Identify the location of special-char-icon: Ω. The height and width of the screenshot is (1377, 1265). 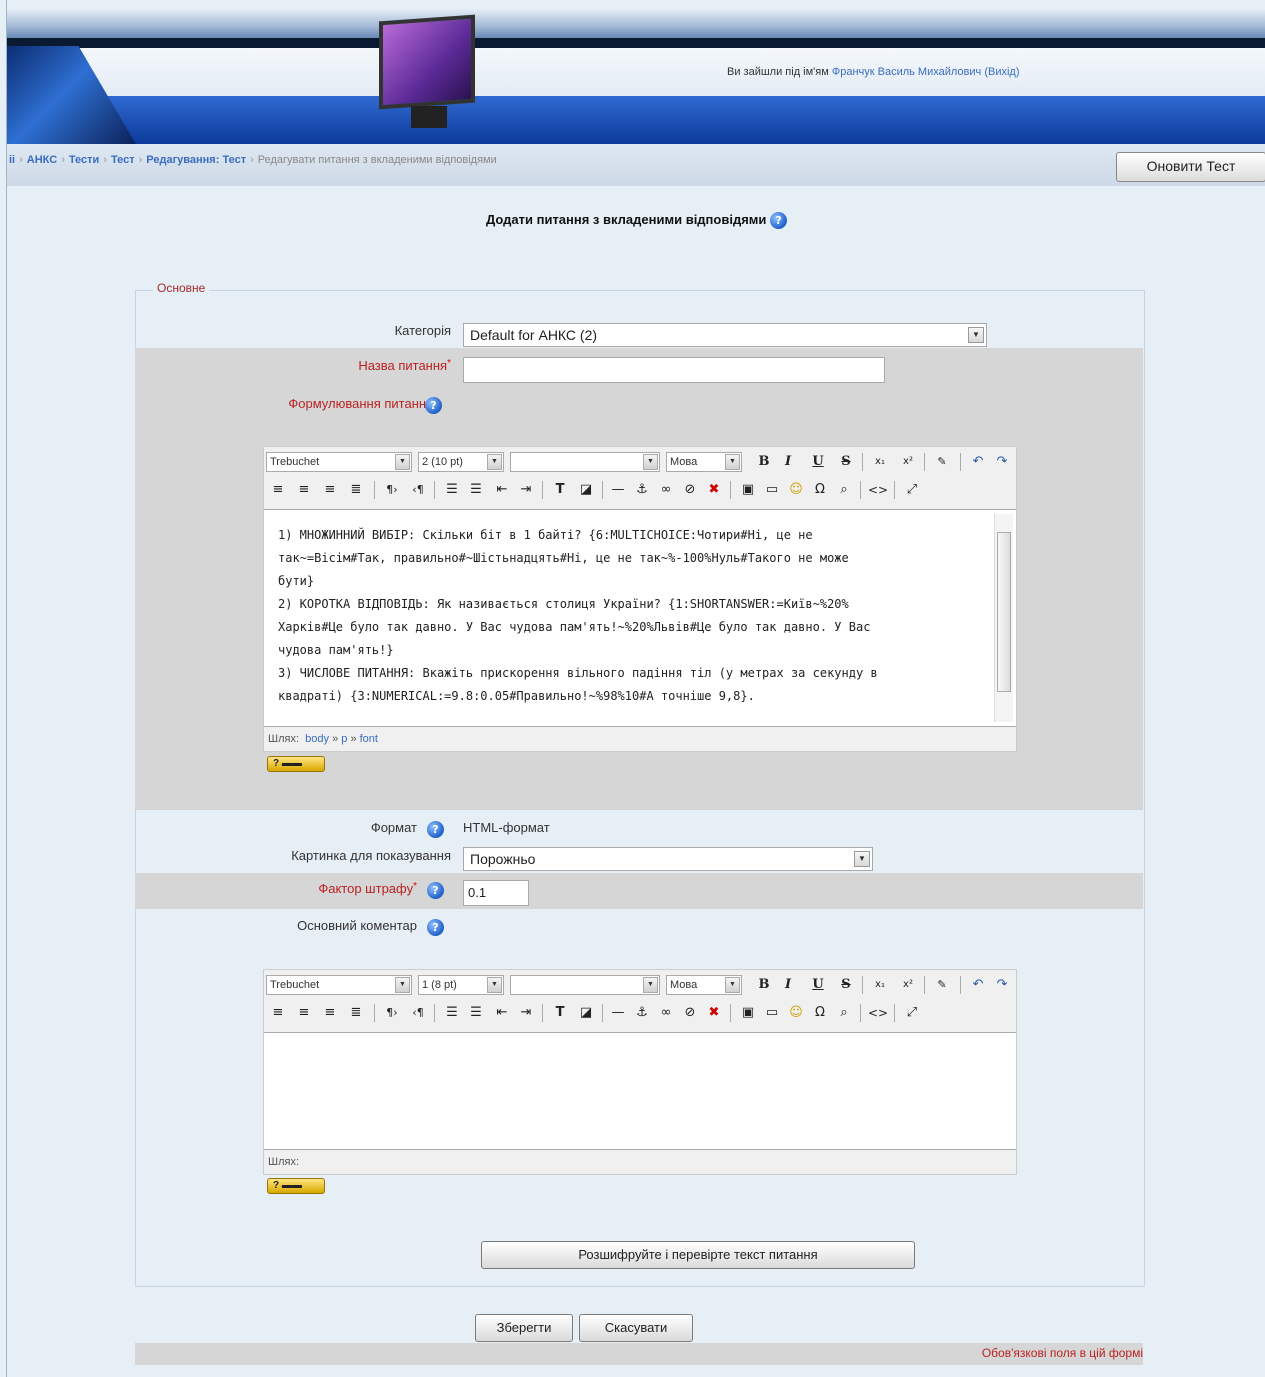
(820, 1013).